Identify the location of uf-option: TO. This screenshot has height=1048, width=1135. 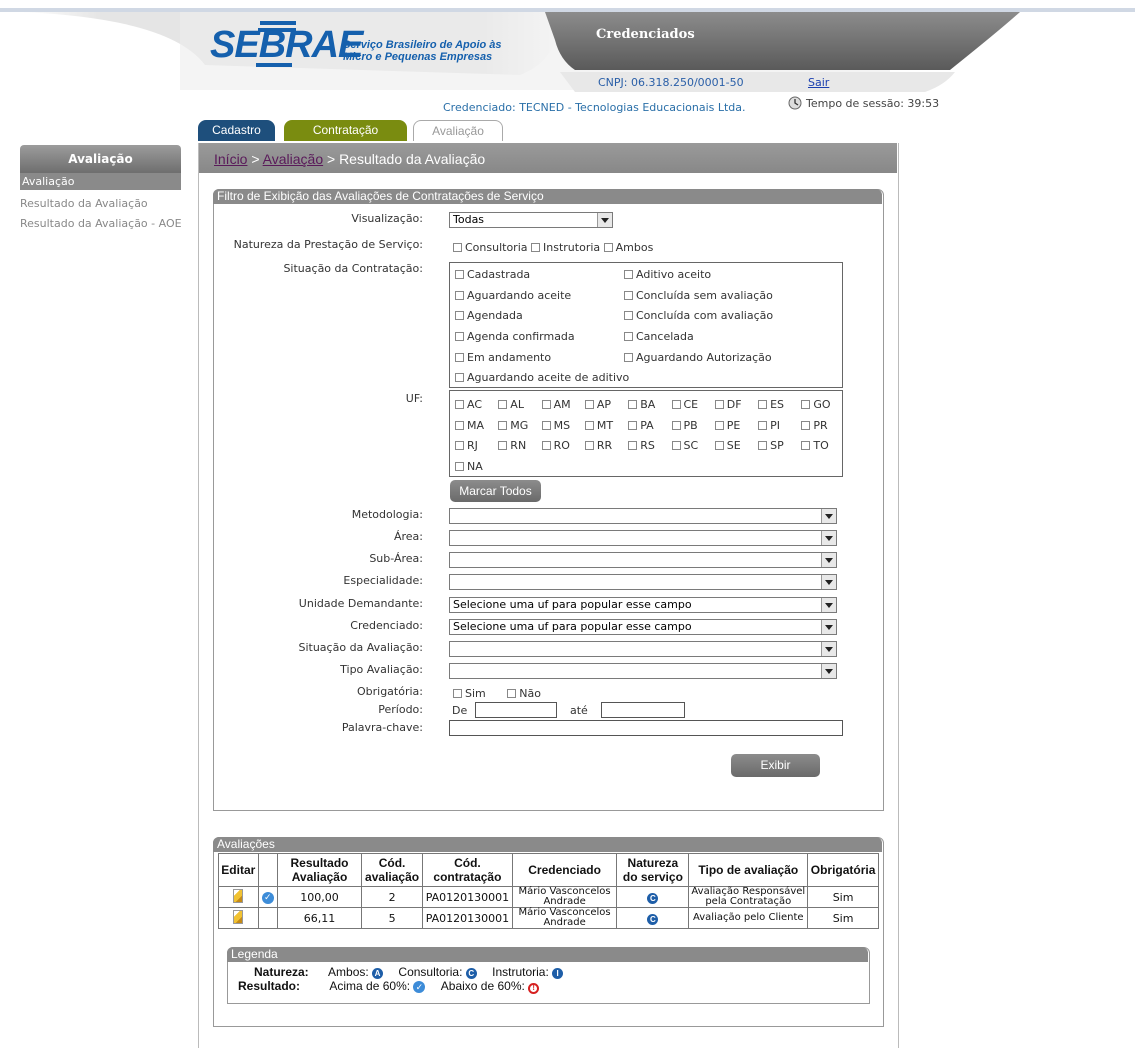
(815, 445).